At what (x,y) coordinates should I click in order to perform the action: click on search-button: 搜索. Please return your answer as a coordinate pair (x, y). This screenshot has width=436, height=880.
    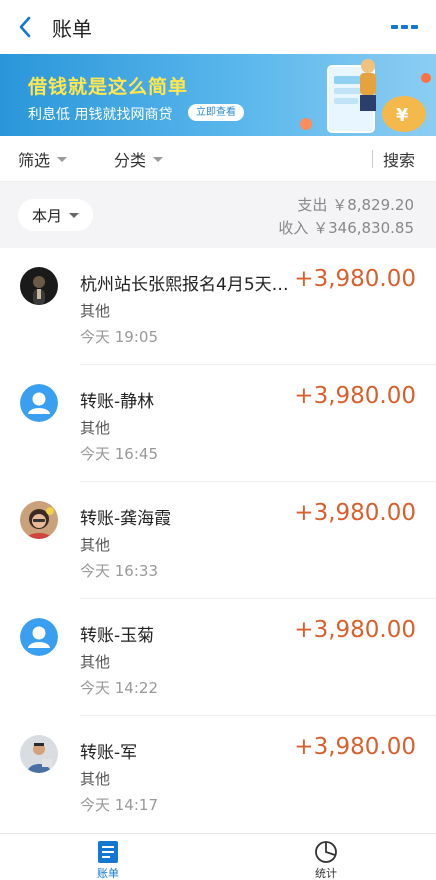
    Looking at the image, I should click on (399, 159).